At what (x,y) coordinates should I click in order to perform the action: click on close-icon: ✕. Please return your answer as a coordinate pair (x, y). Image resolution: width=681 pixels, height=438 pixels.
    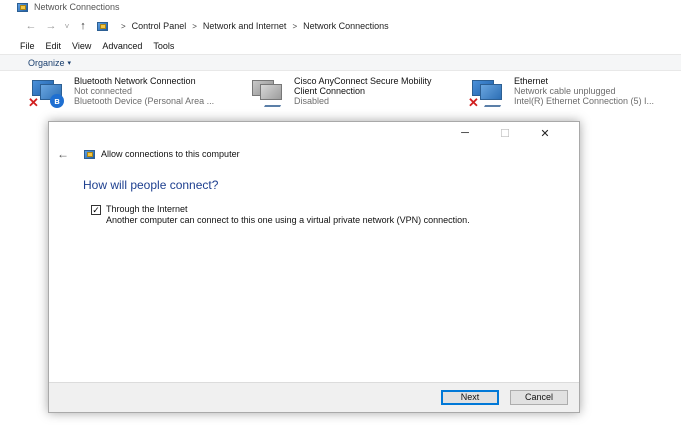
    Looking at the image, I should click on (545, 133).